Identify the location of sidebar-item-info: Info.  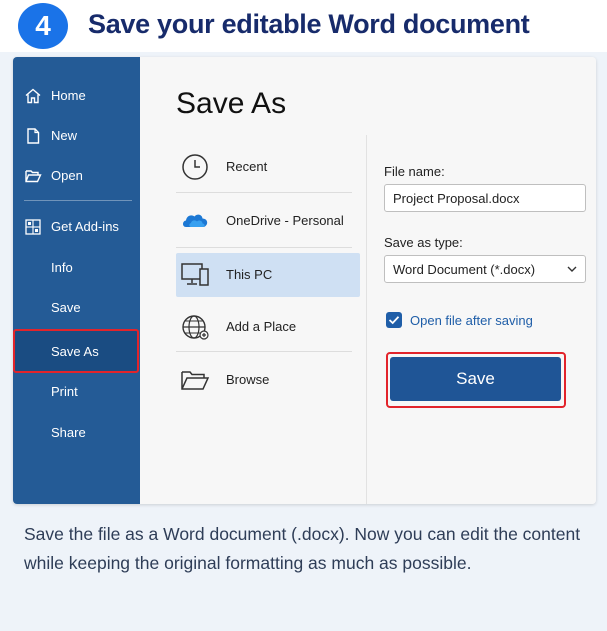
(76, 268).